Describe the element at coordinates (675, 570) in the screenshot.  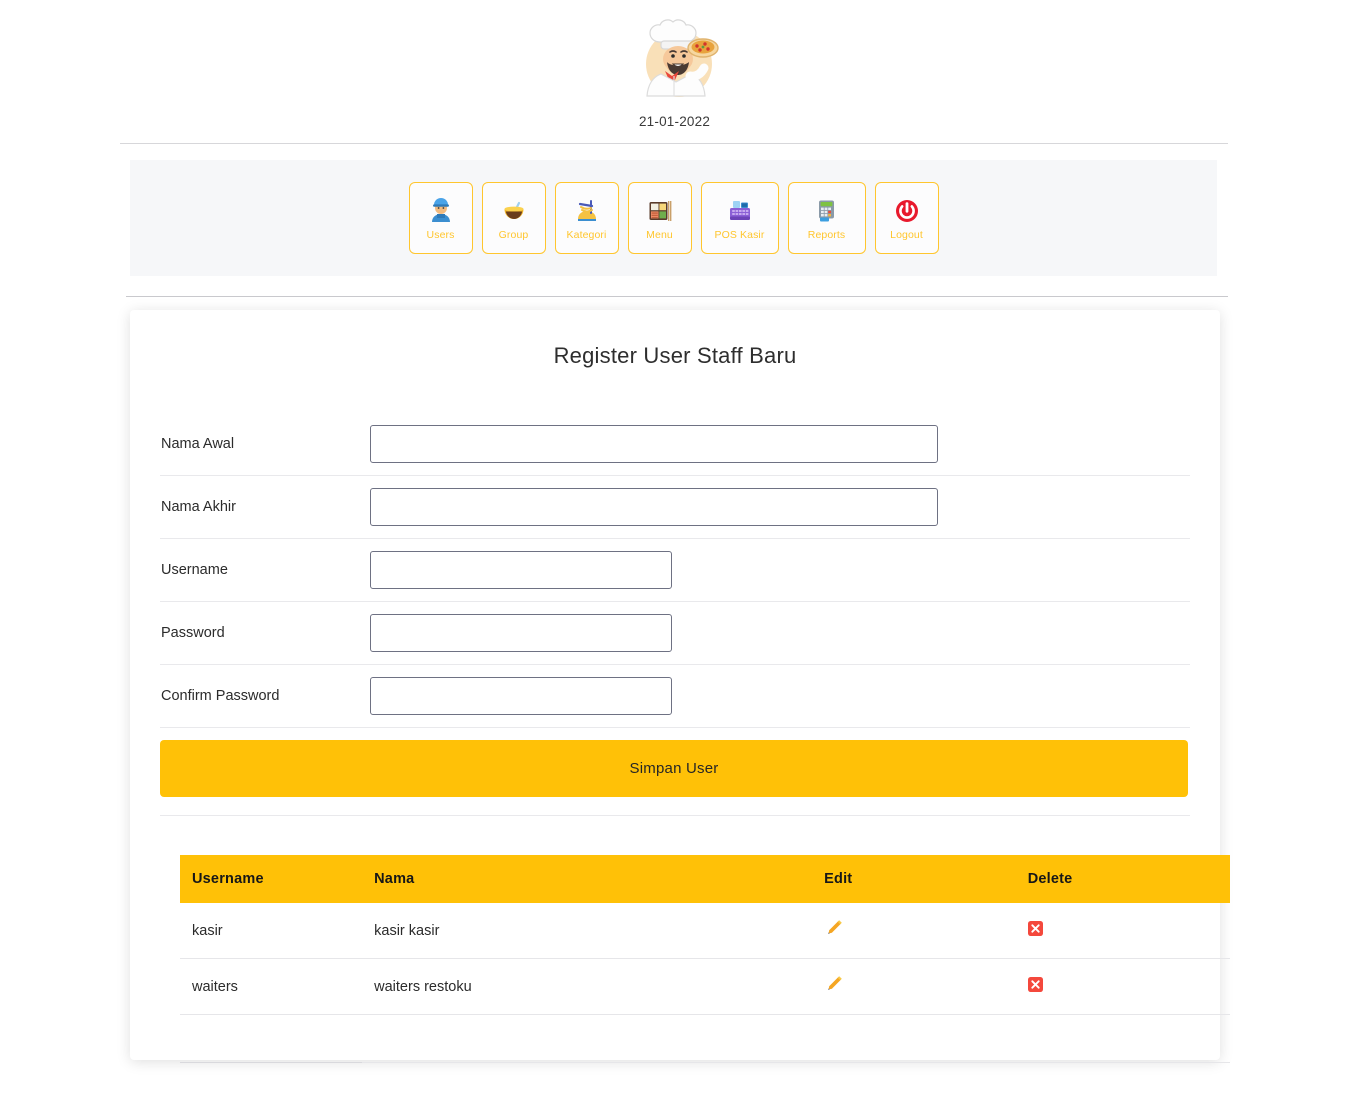
I see `form-row-username: Username` at that location.